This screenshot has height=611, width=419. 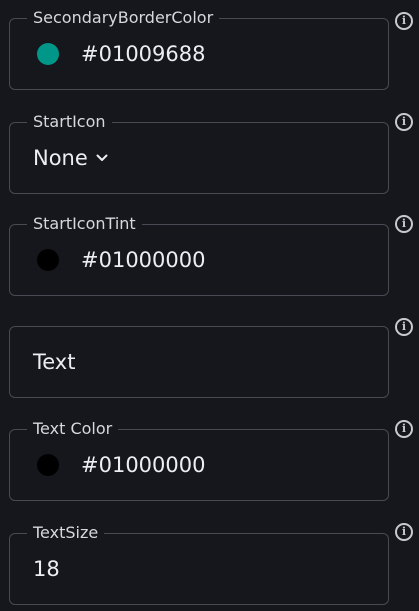 I want to click on start-icon-tint-field: StartIconTint #01000000, so click(x=199, y=255).